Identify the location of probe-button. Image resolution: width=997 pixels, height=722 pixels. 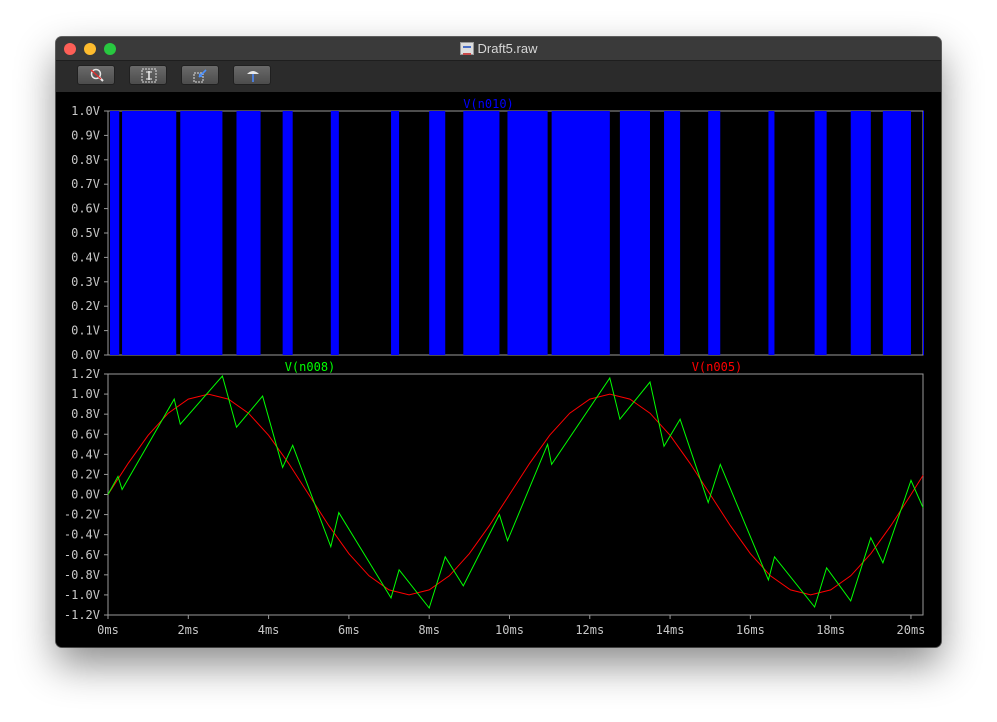
(252, 75).